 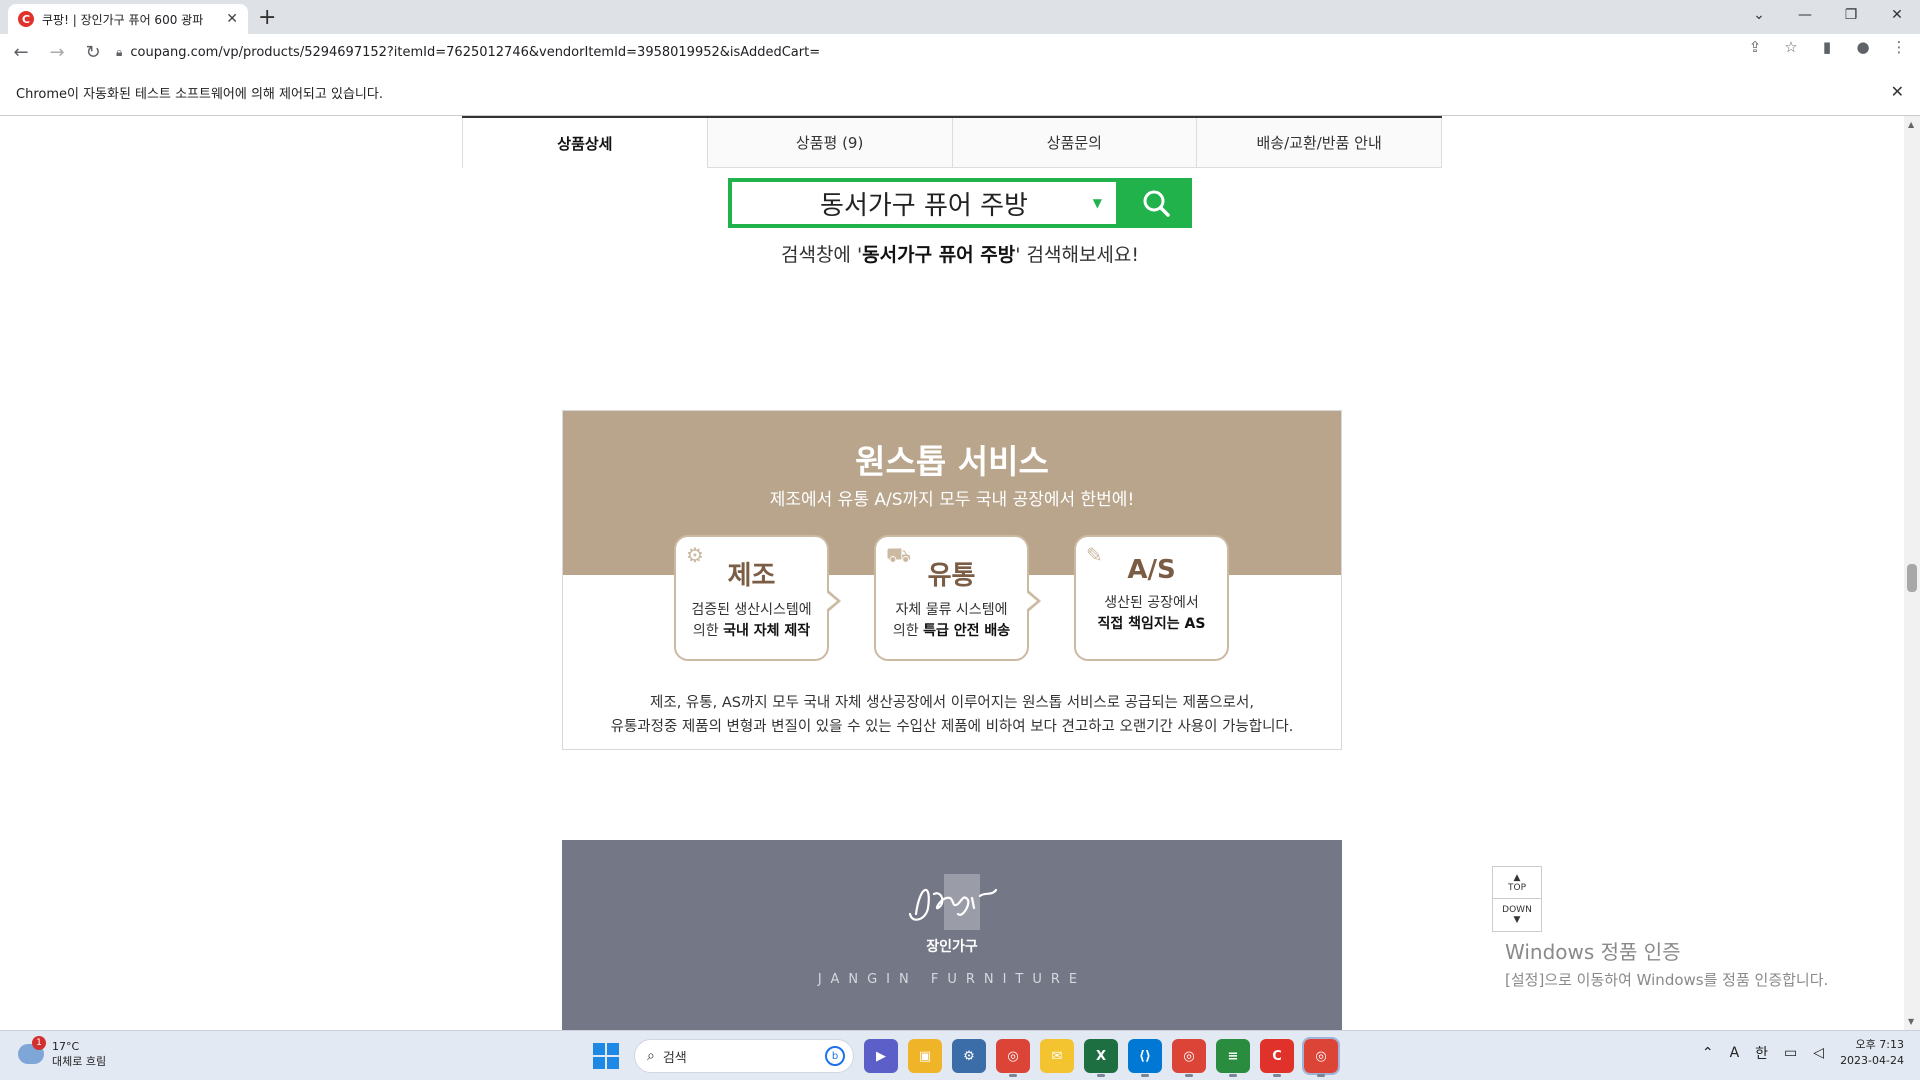 I want to click on card-line2: 의한, so click(x=708, y=631).